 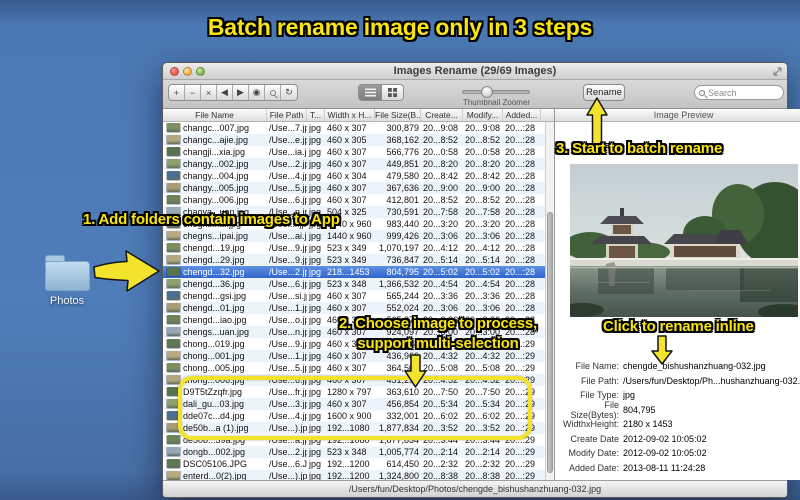 What do you see at coordinates (215, 260) in the screenshot?
I see `file-name-cell: chengd...29.jpg` at bounding box center [215, 260].